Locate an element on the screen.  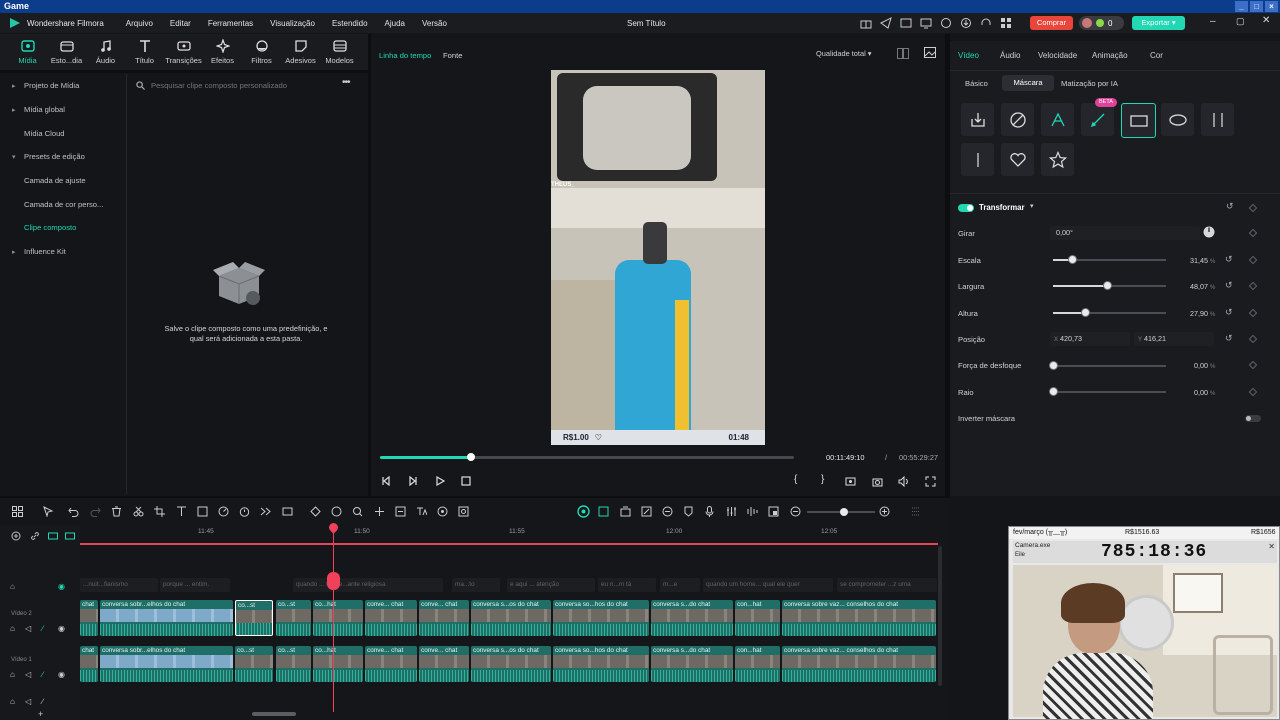
tab-audio: Áudio is located at coordinates (1010, 55).